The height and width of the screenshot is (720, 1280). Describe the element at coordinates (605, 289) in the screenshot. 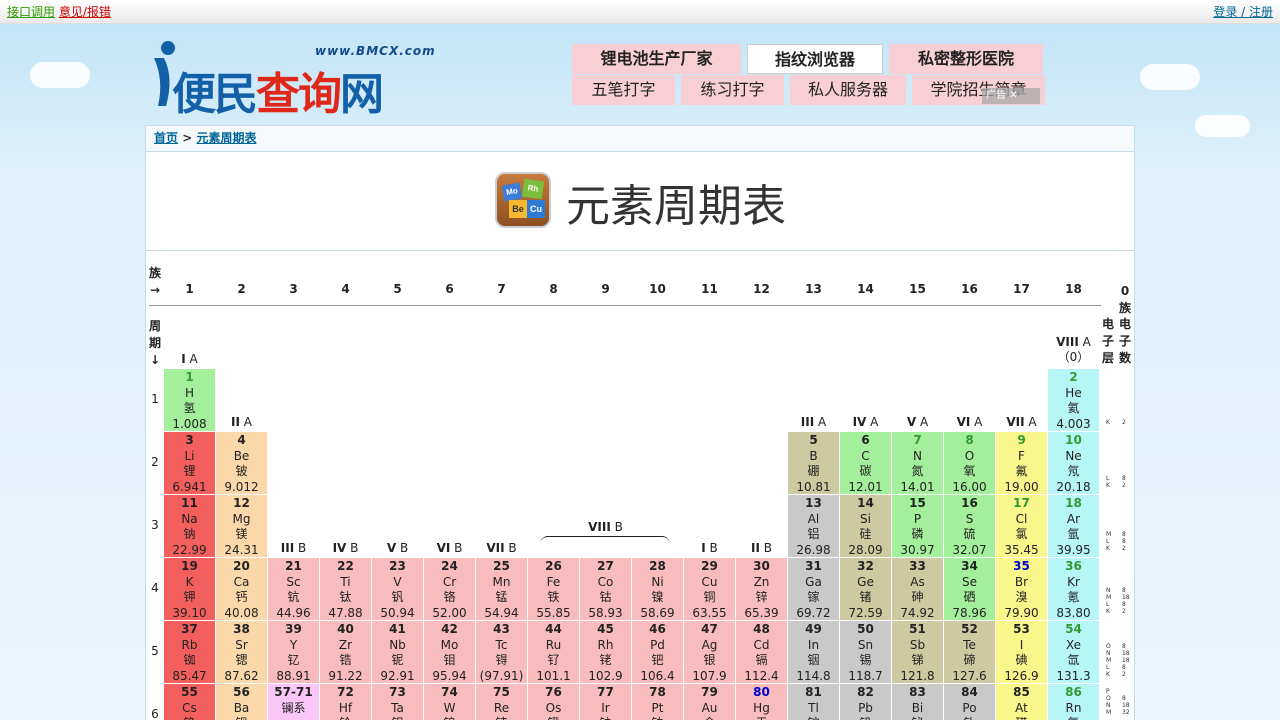

I see `group-number: 9` at that location.